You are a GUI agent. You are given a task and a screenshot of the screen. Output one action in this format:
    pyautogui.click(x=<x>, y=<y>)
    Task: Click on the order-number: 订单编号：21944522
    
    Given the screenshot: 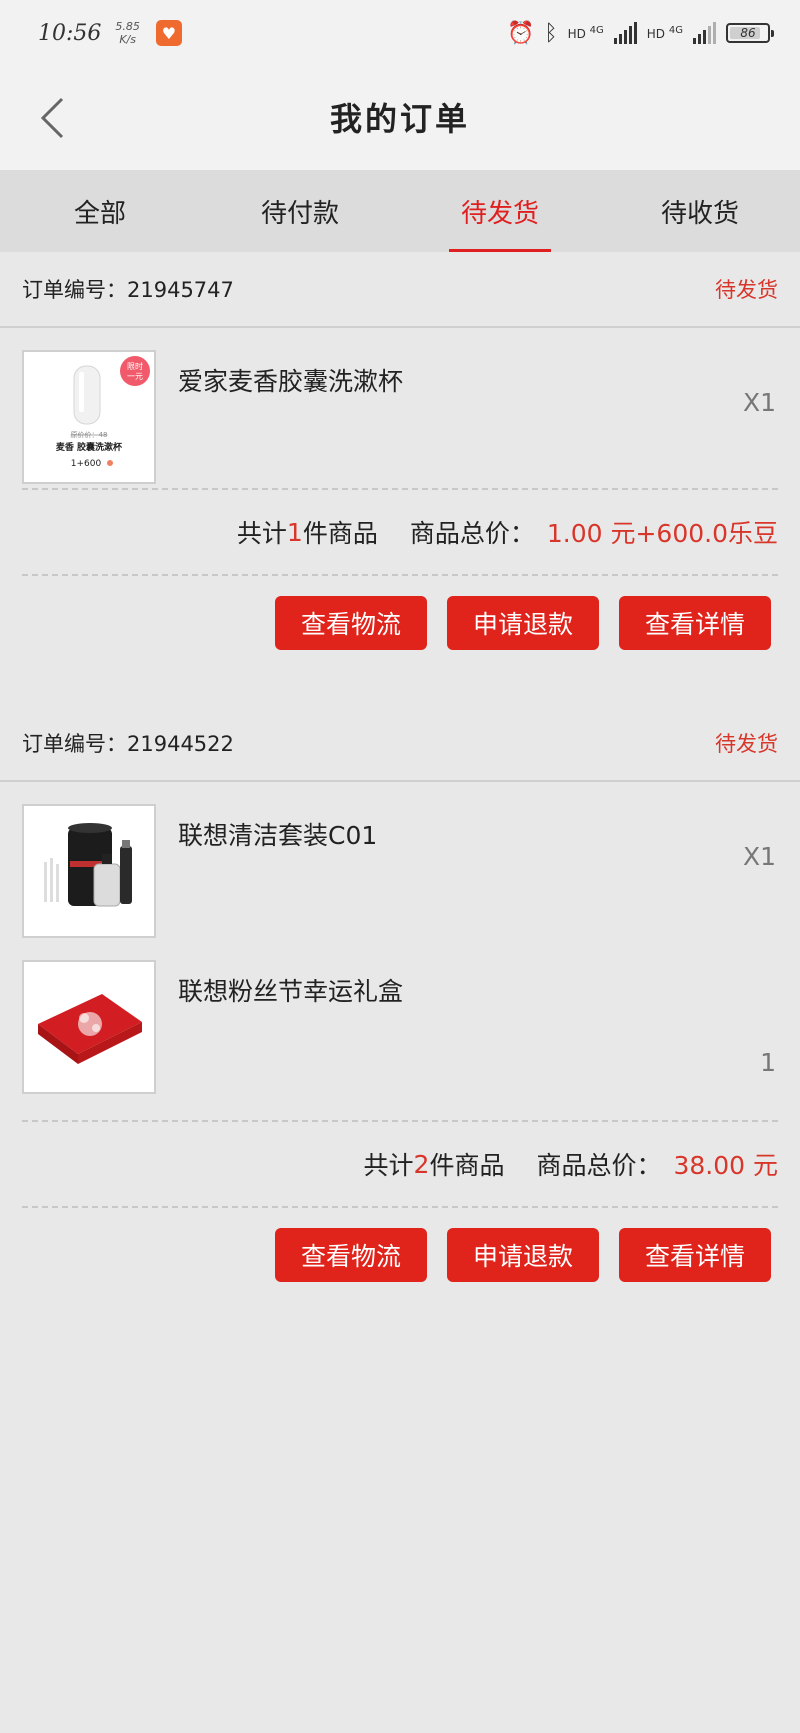 What is the action you would take?
    pyautogui.click(x=128, y=743)
    